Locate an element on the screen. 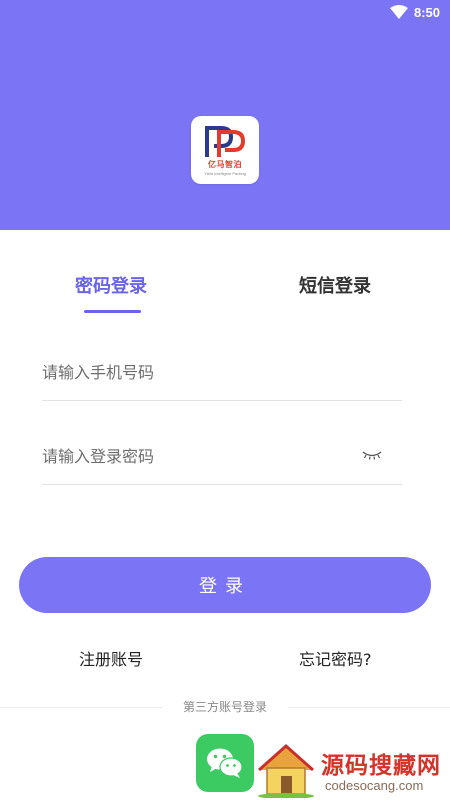  app-logo-icon is located at coordinates (225, 141).